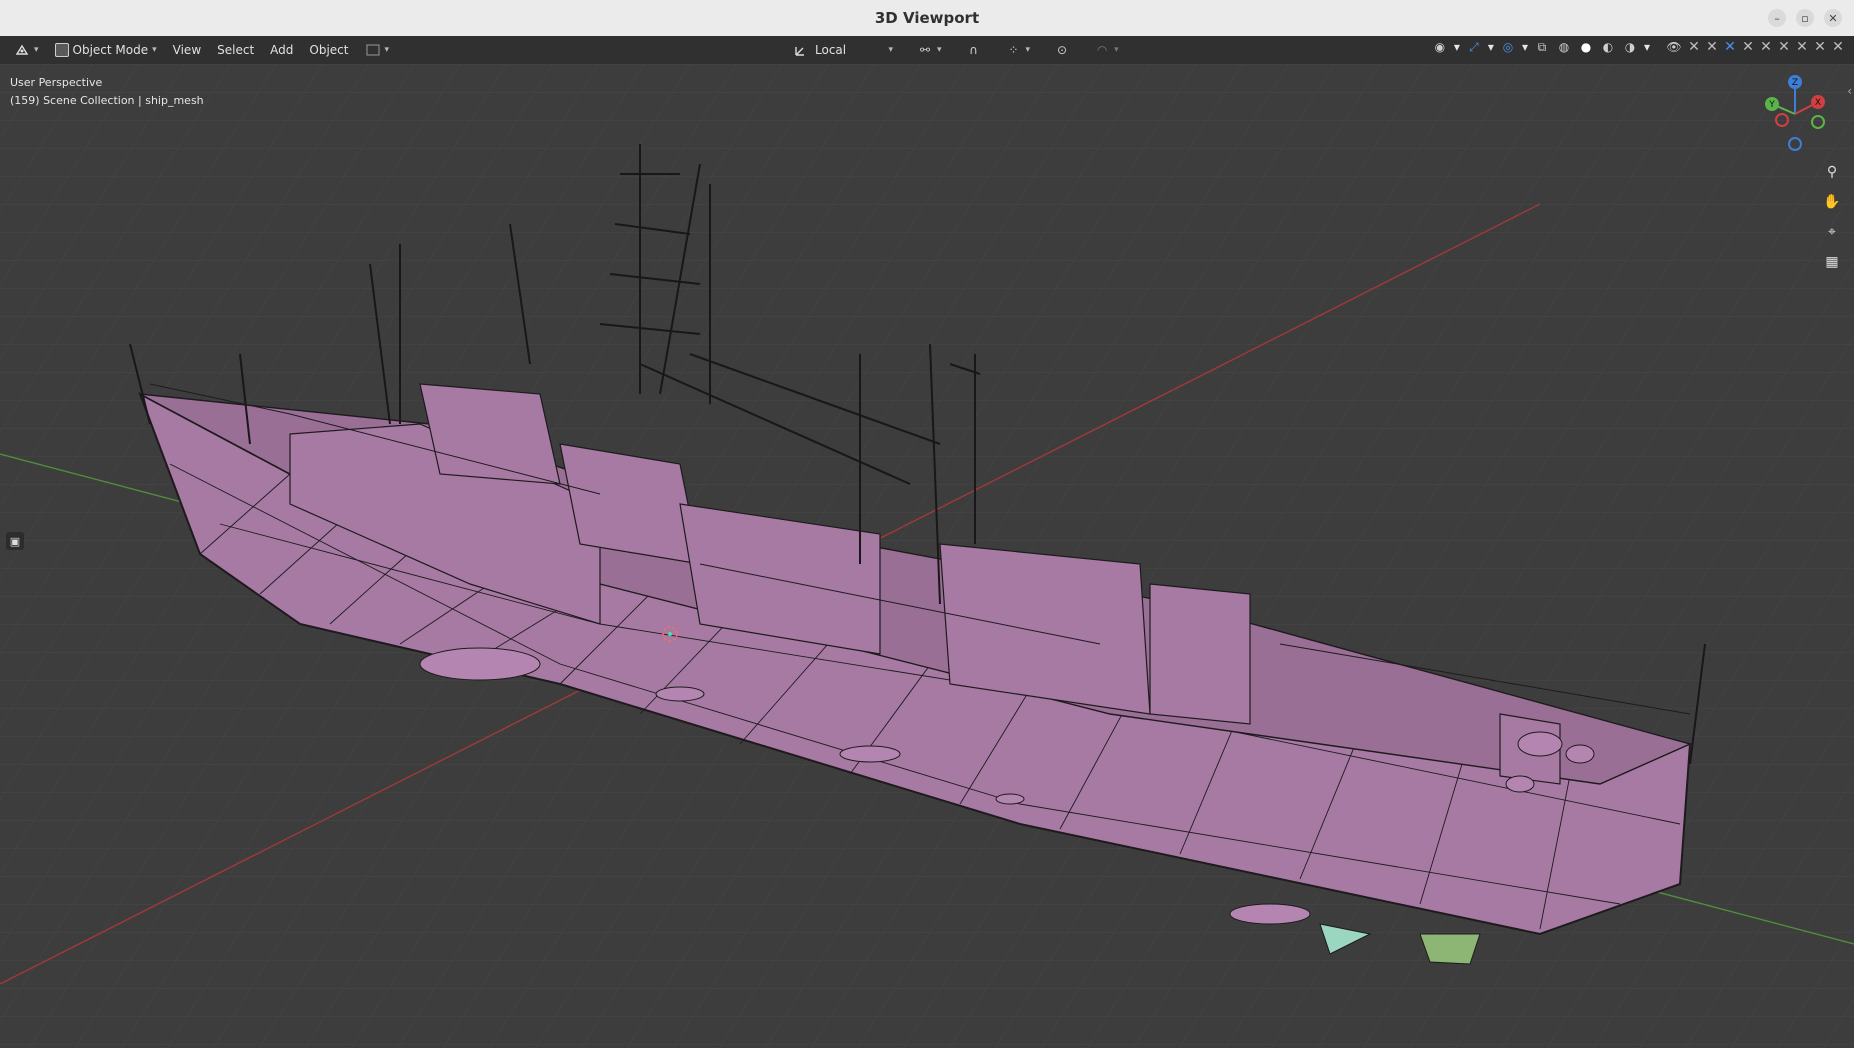 Image resolution: width=1854 pixels, height=1048 pixels. What do you see at coordinates (1674, 47) in the screenshot?
I see `visibility-icon: 👁` at bounding box center [1674, 47].